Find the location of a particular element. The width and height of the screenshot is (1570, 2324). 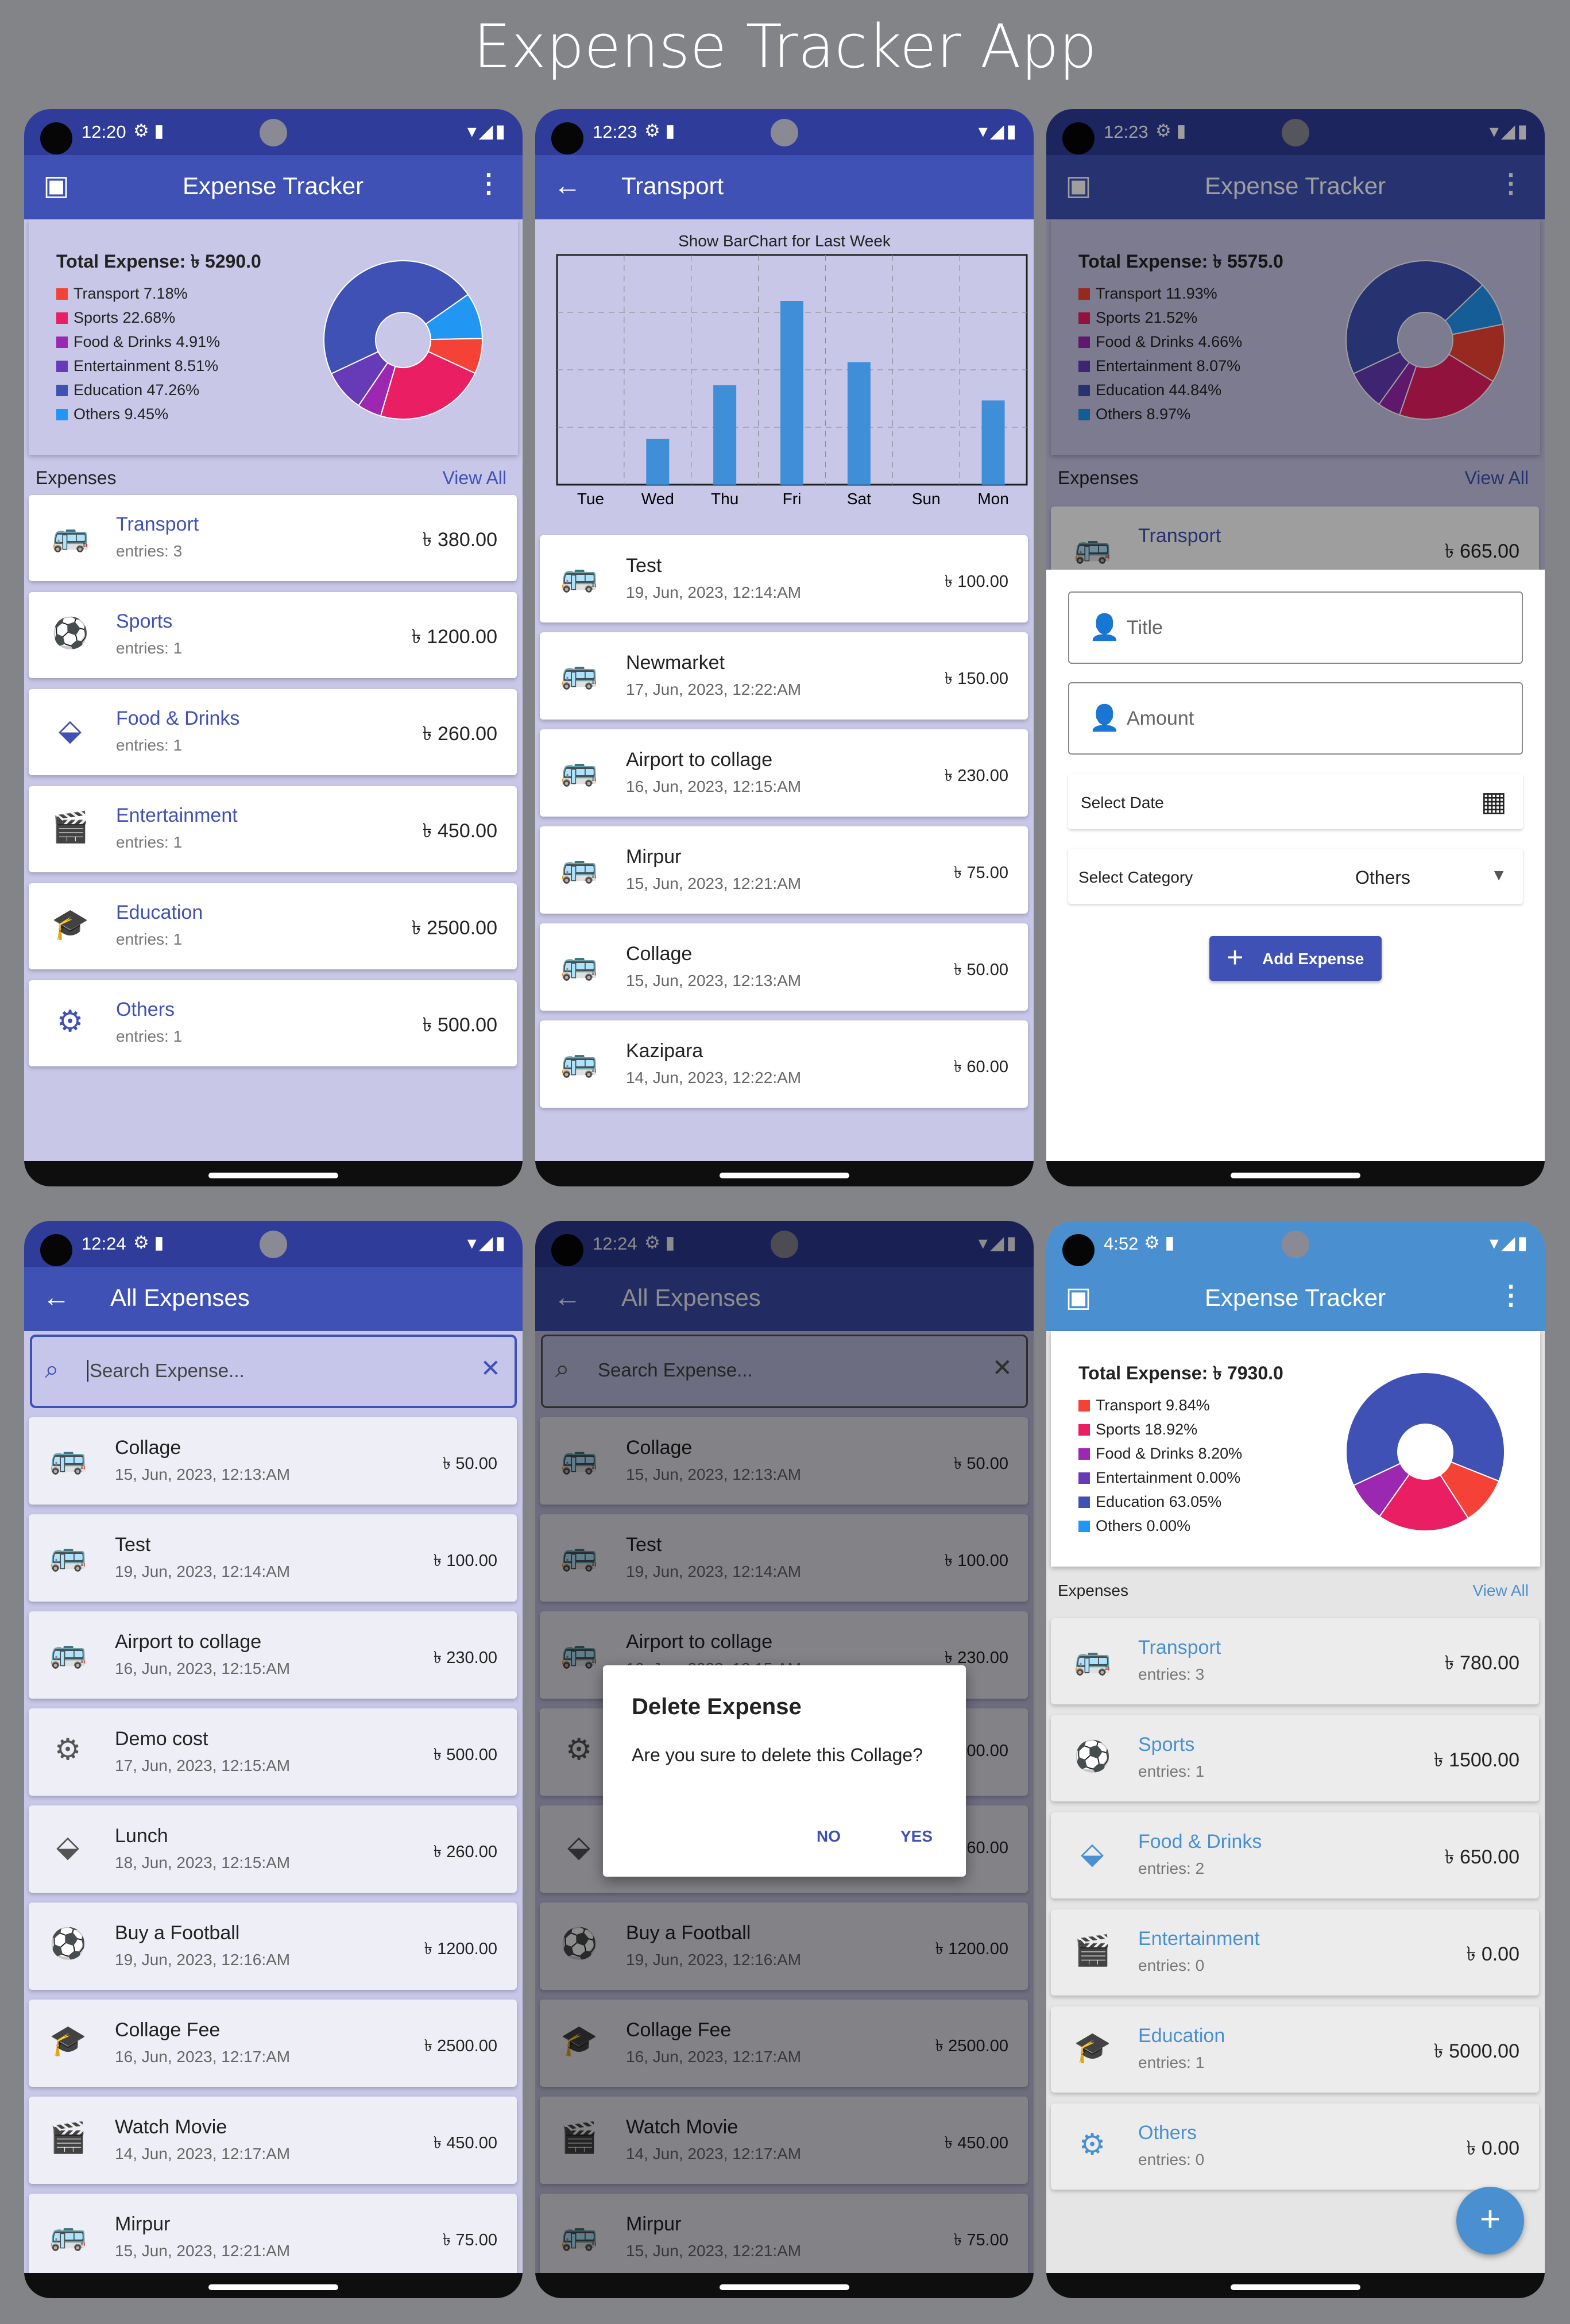

graduation-cap-icon: 🎓 is located at coordinates (1092, 2047).